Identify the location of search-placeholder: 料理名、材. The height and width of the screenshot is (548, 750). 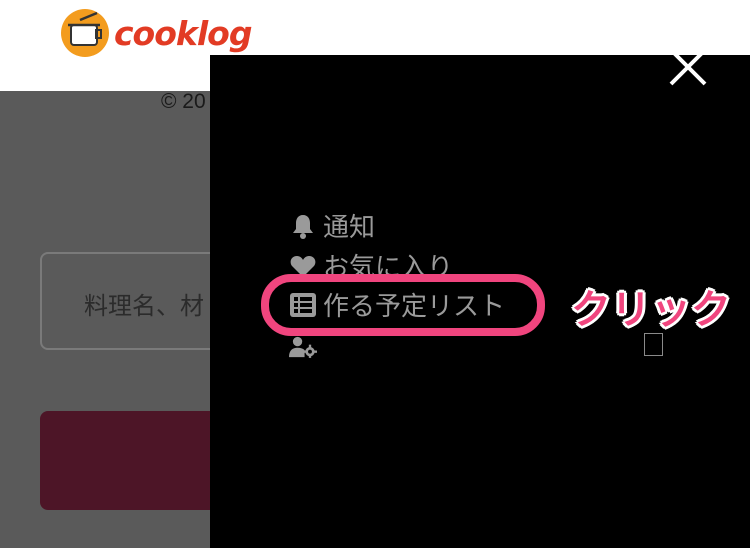
(144, 306).